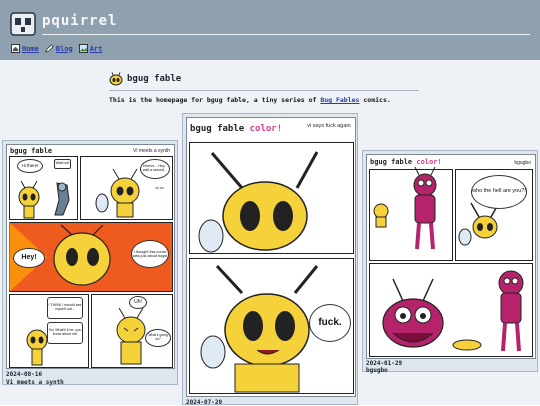 This screenshot has width=540, height=406. Describe the element at coordinates (286, 34) in the screenshot. I see `title-divider` at that location.